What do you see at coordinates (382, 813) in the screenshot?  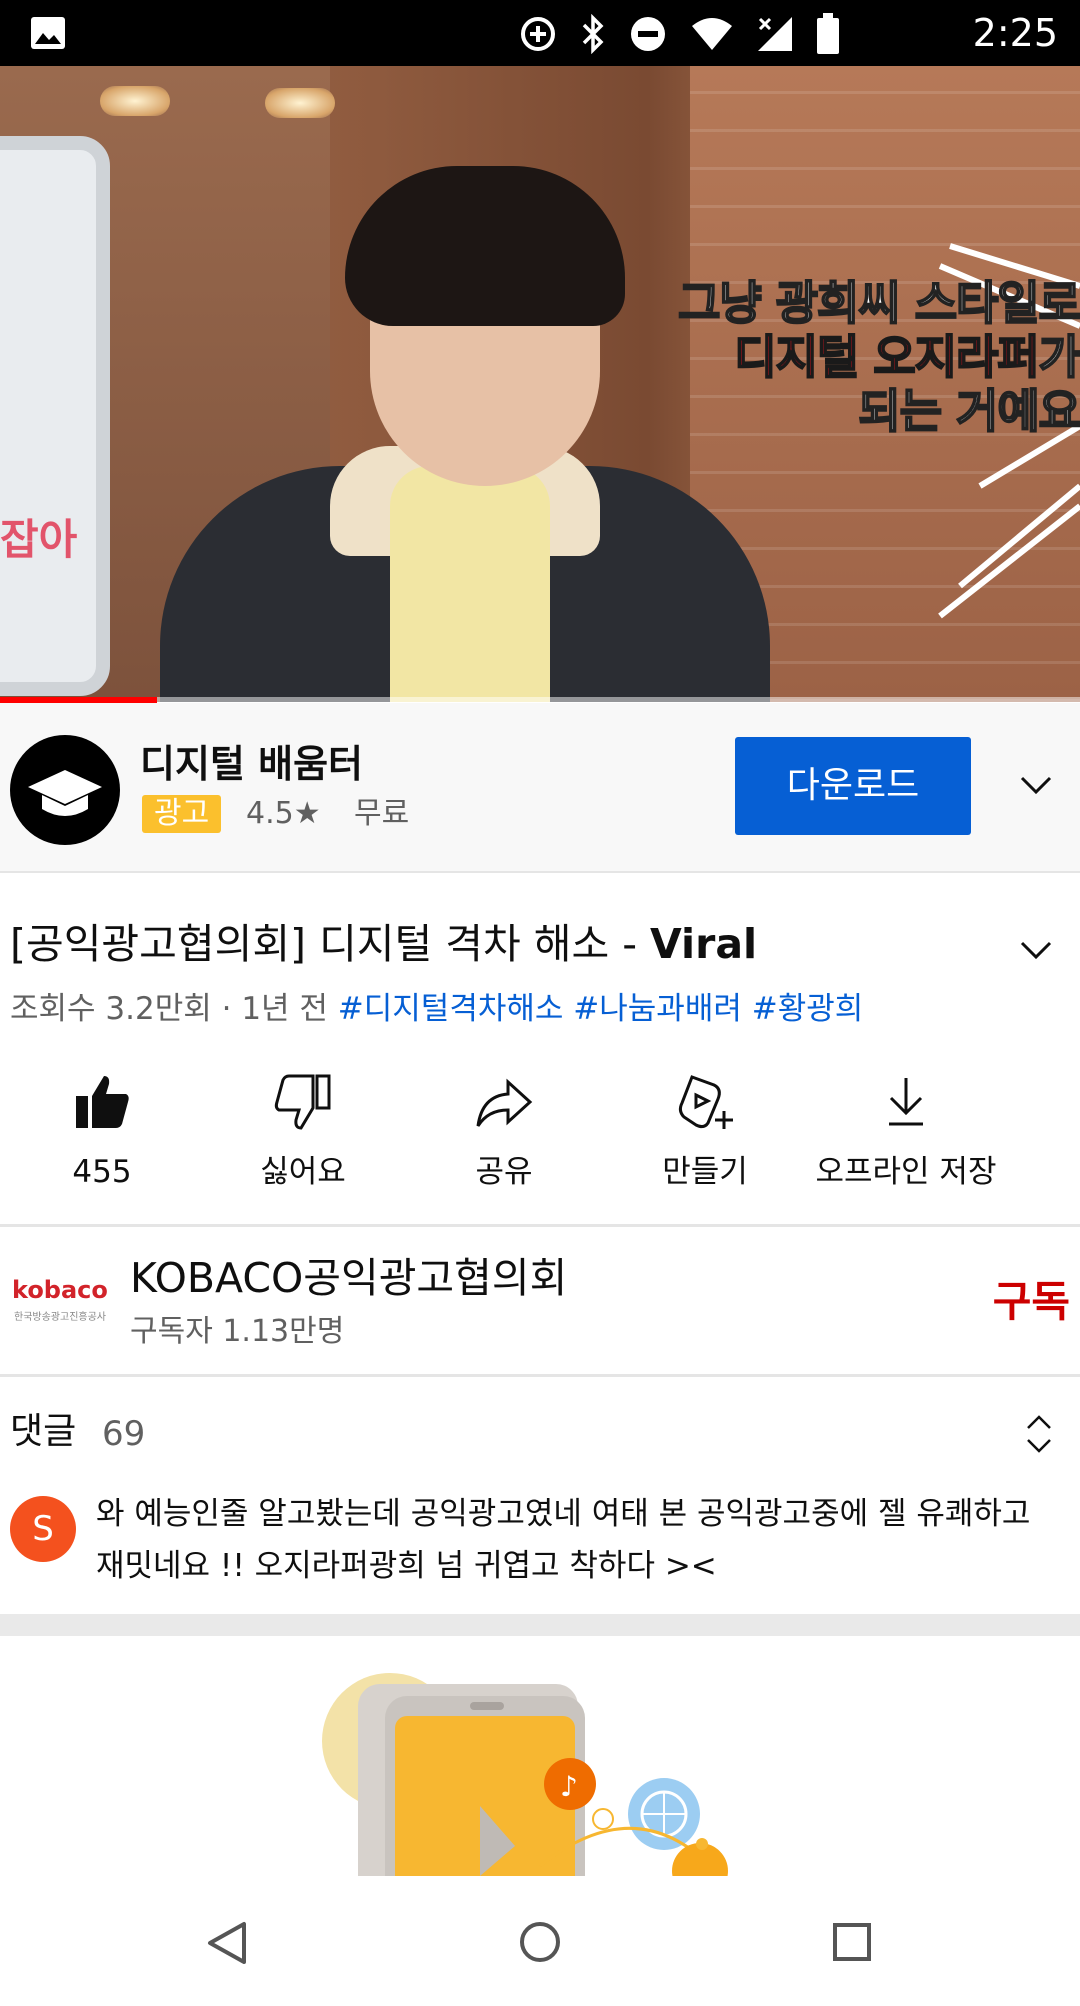 I see `ad-price: 무료` at bounding box center [382, 813].